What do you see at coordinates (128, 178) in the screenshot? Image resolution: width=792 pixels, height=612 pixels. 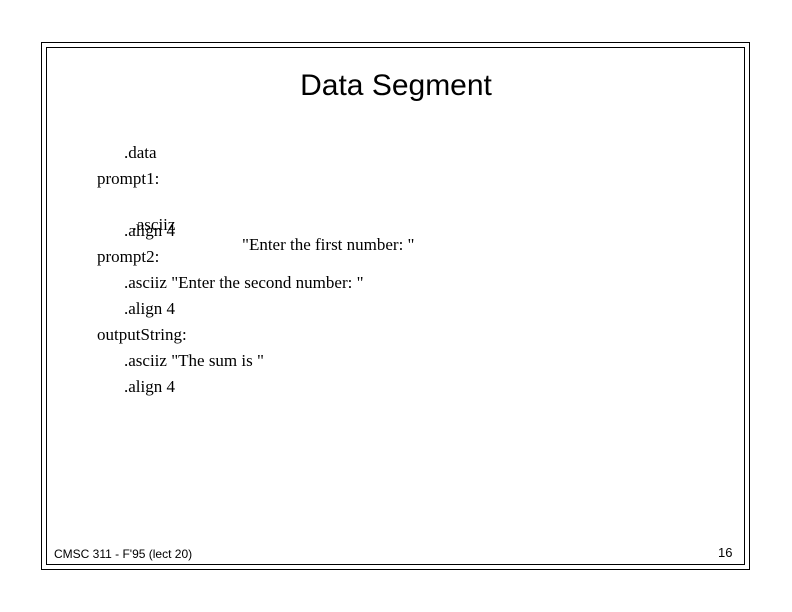 I see `code-line-prompt1-label: prompt1:` at bounding box center [128, 178].